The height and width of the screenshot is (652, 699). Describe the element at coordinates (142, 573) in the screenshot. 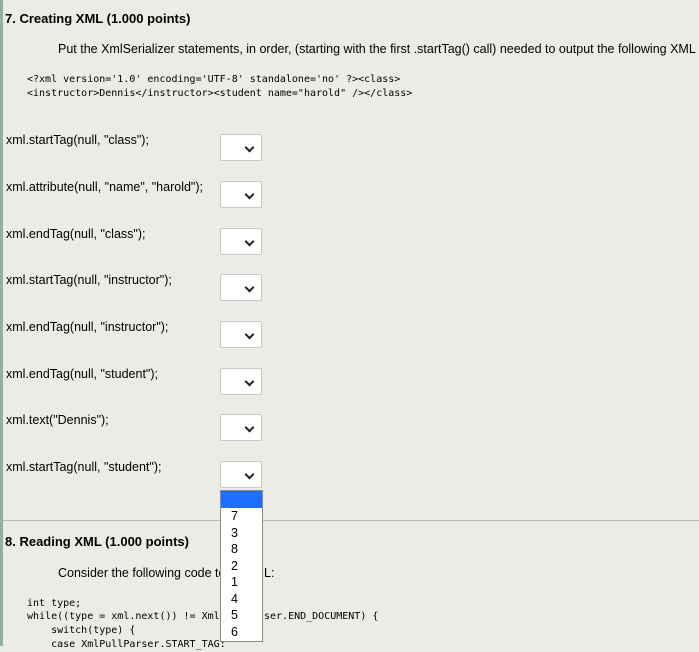

I see `question-8-instruction: Consider the following code to` at that location.